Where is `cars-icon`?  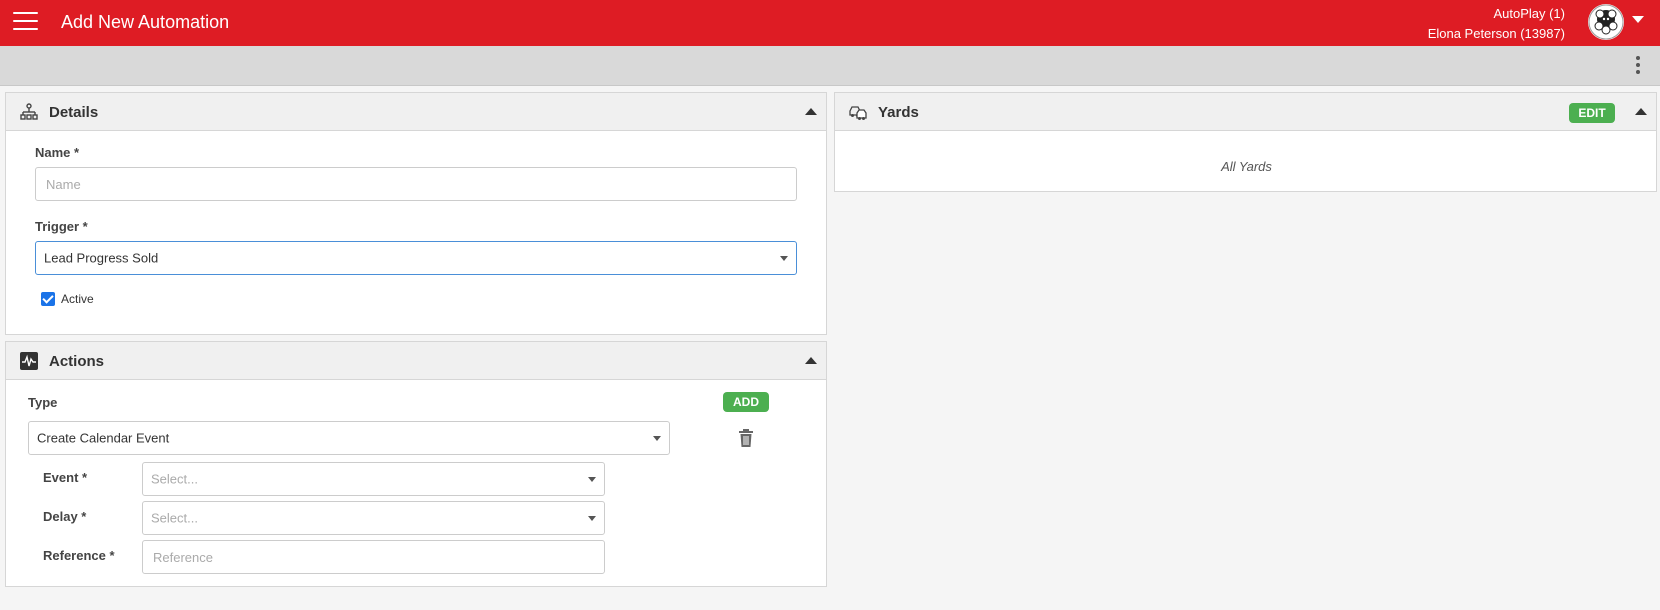
cars-icon is located at coordinates (858, 113).